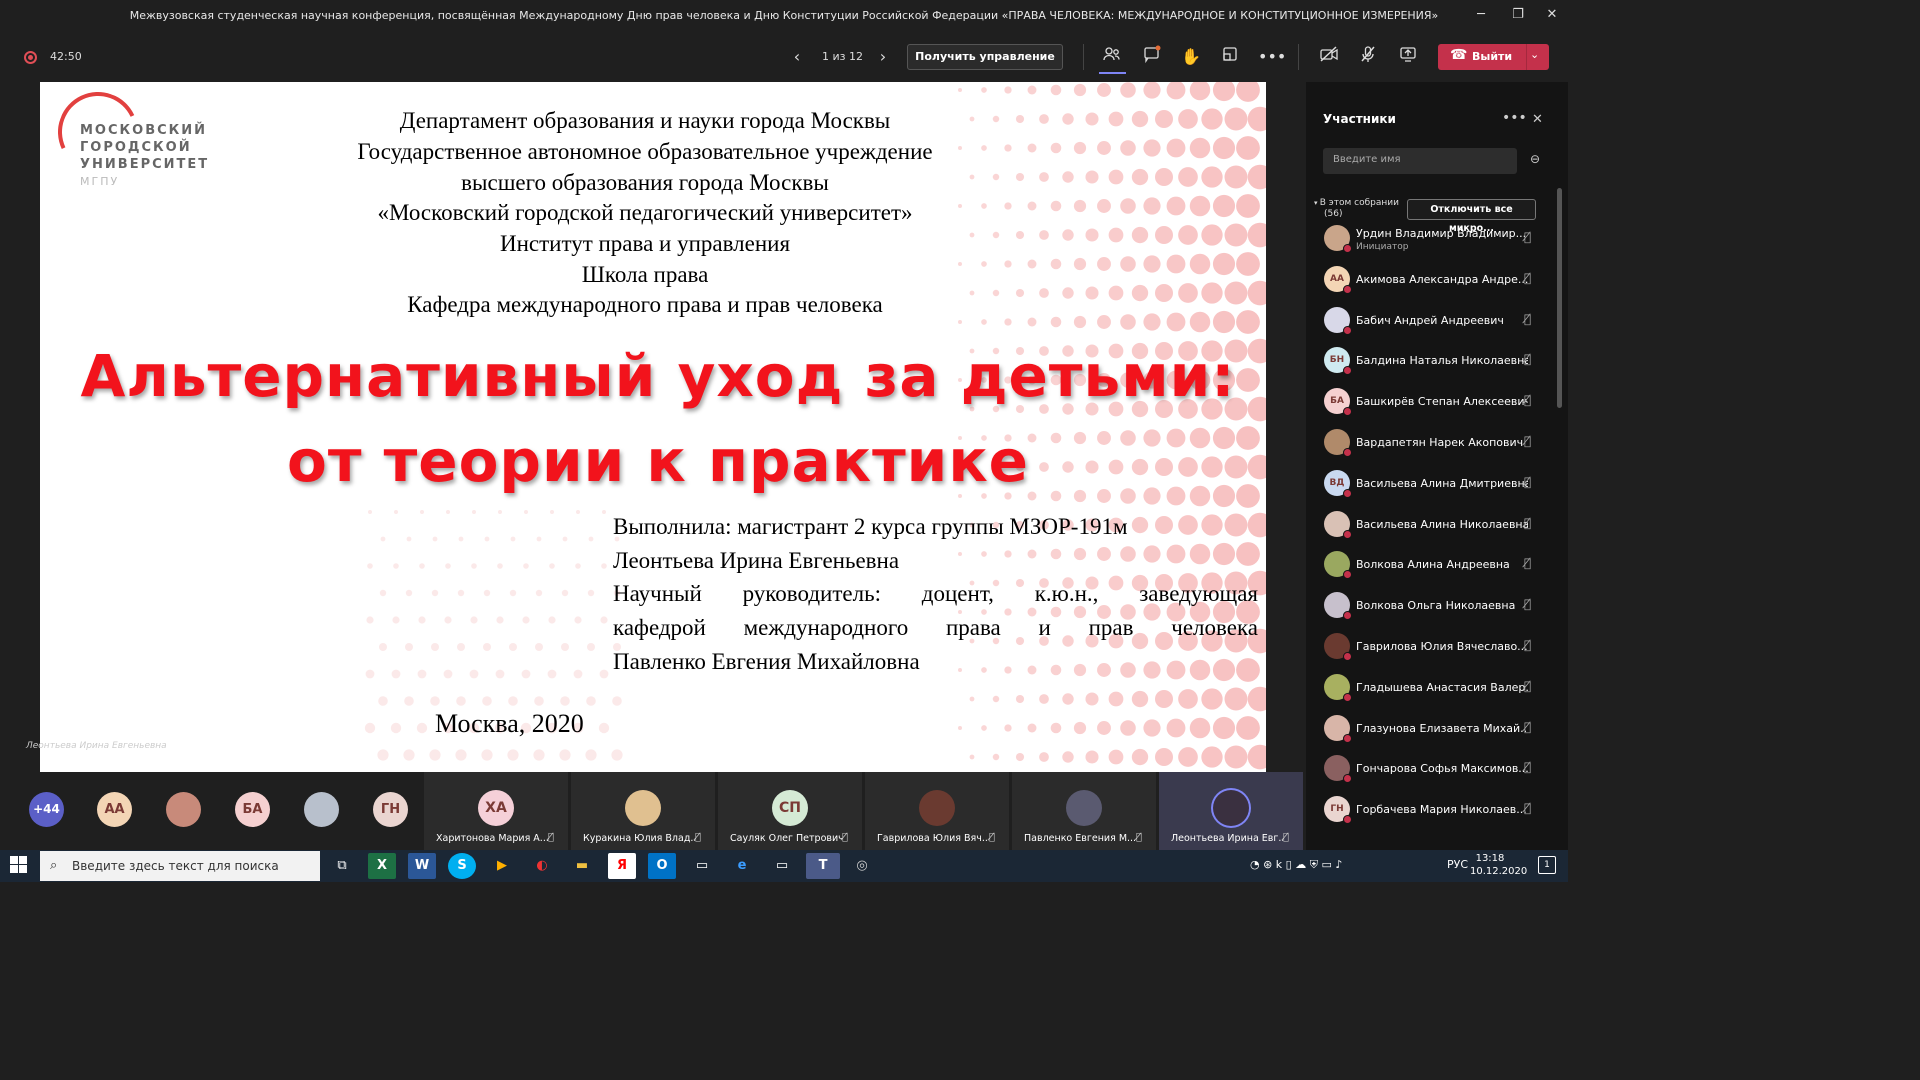 The width and height of the screenshot is (1920, 1080). Describe the element at coordinates (1434, 728) in the screenshot. I see `participant-row: Глазунова Елизавета Михай... 🎙̸` at that location.